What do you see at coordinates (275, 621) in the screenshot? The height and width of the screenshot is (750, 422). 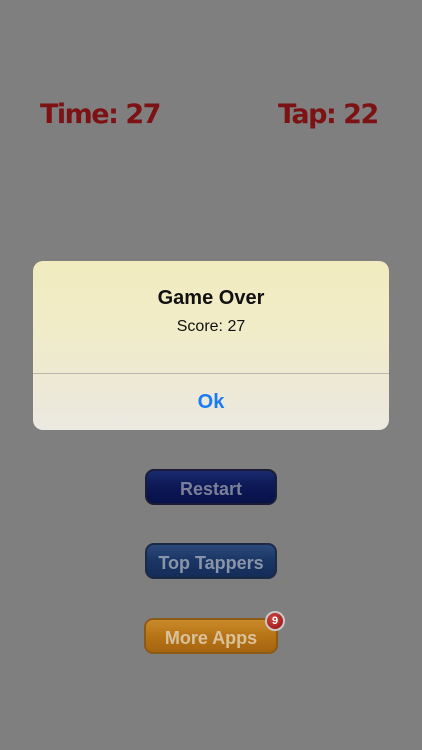 I see `notification-badge: 9` at bounding box center [275, 621].